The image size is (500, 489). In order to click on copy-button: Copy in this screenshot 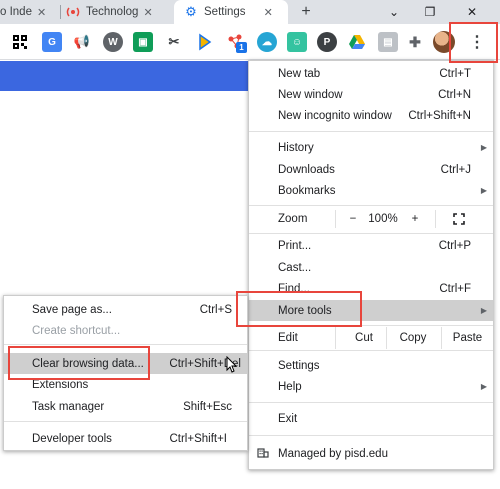, I will do `click(413, 338)`.